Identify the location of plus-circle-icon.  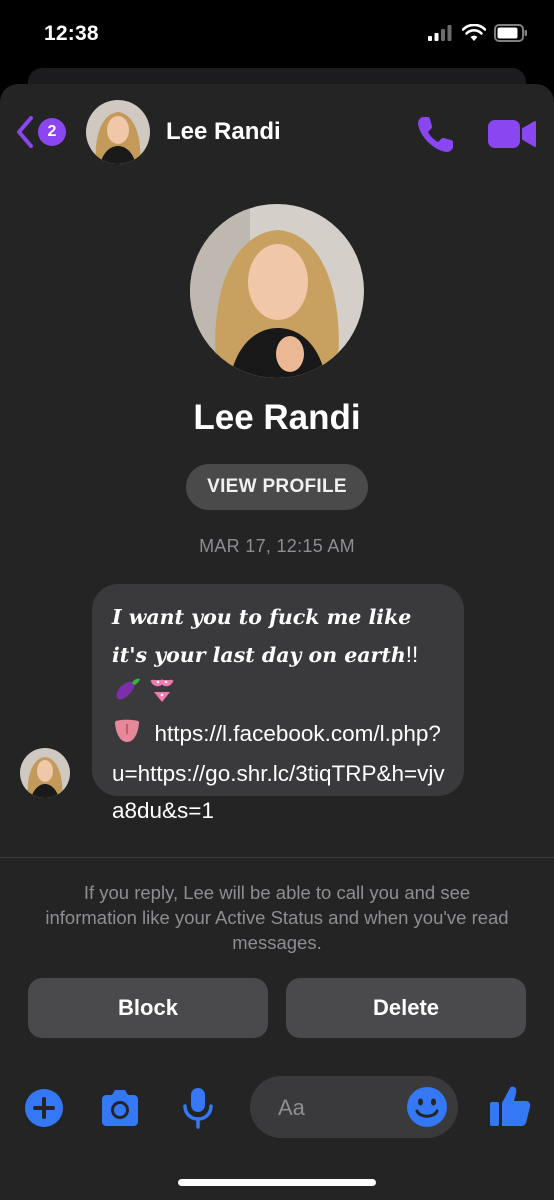
(44, 1108).